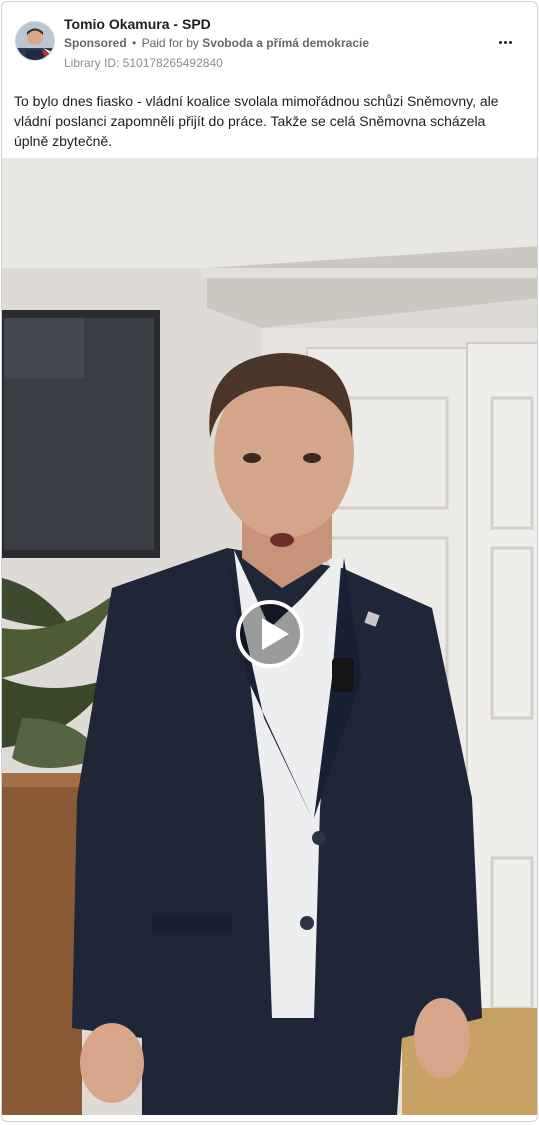 This screenshot has height=1125, width=539. What do you see at coordinates (143, 63) in the screenshot?
I see `library-id: Library ID: 510178265492840` at bounding box center [143, 63].